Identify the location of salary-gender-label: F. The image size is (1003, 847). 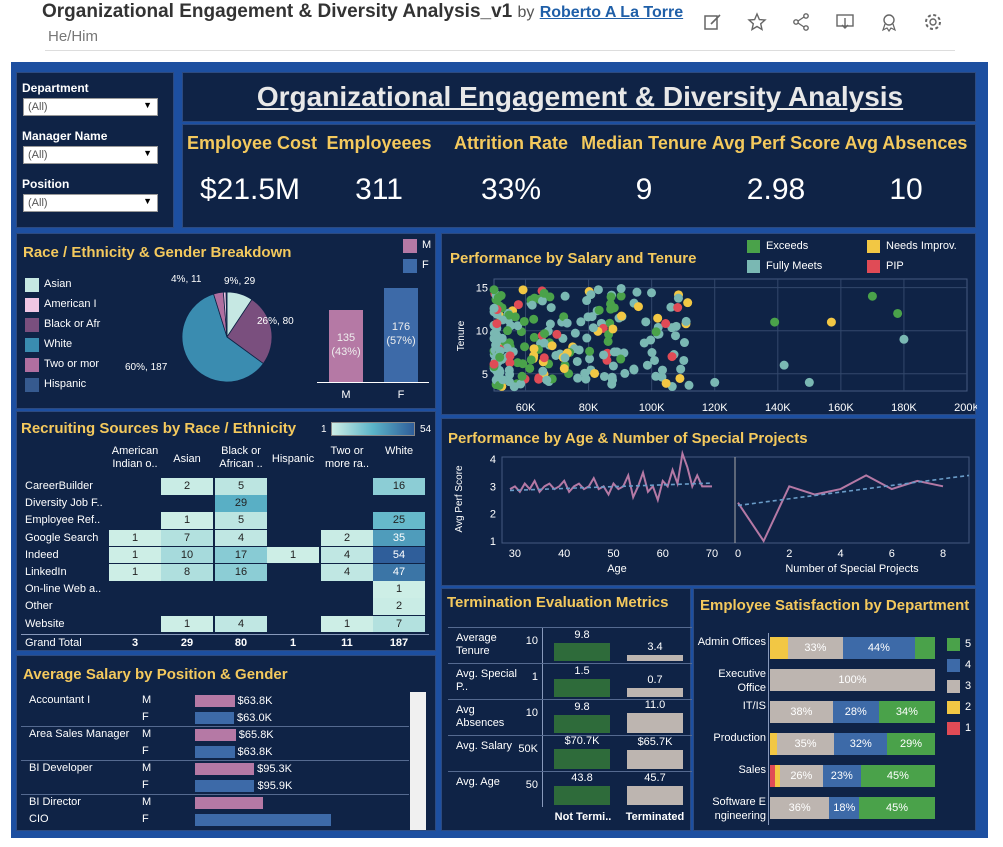
(145, 785).